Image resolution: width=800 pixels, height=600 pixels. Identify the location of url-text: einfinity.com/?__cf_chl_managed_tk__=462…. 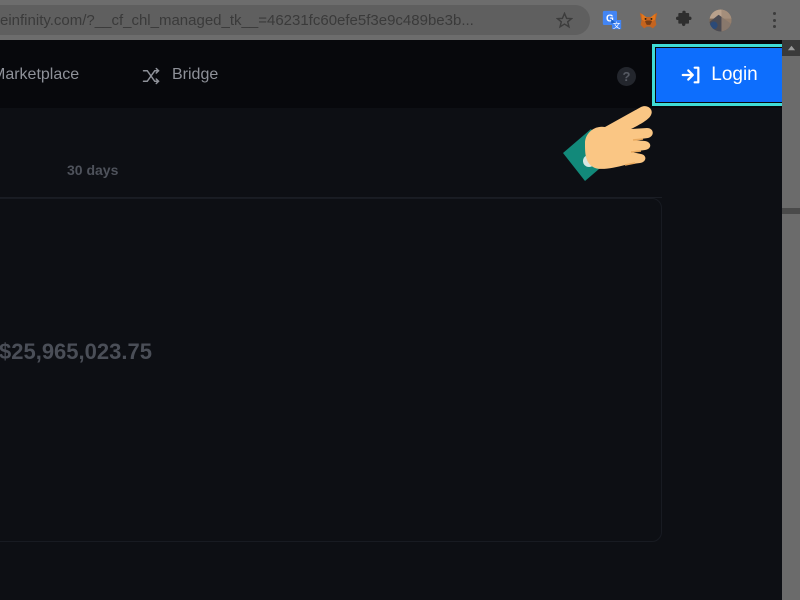
(270, 21).